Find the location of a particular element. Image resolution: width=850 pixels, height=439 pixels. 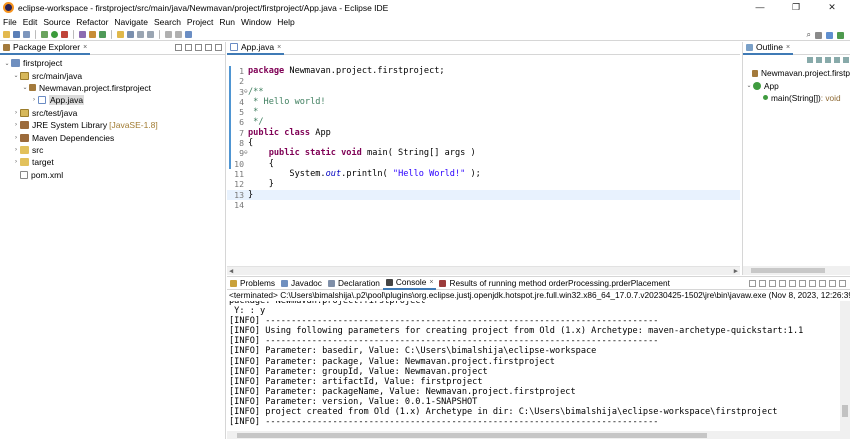

console-horizontal-scrollbar is located at coordinates (538, 435).